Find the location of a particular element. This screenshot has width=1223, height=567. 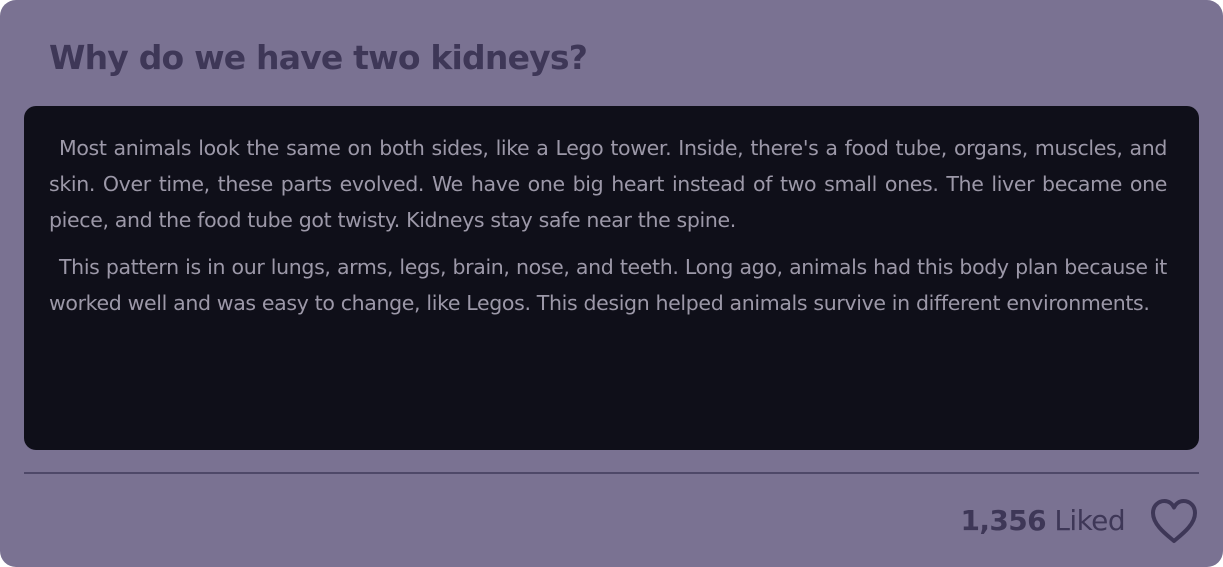

heart-outline-icon is located at coordinates (1174, 521).